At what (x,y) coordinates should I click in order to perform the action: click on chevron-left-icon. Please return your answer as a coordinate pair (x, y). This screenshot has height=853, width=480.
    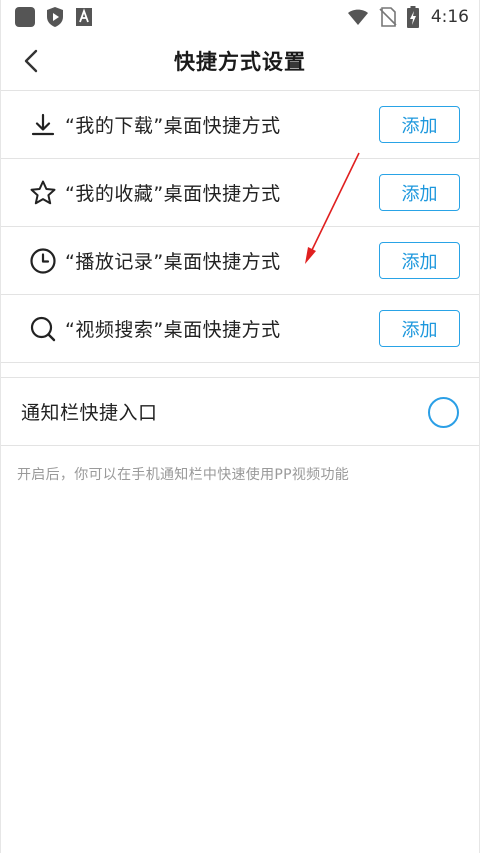
    Looking at the image, I should click on (31, 61).